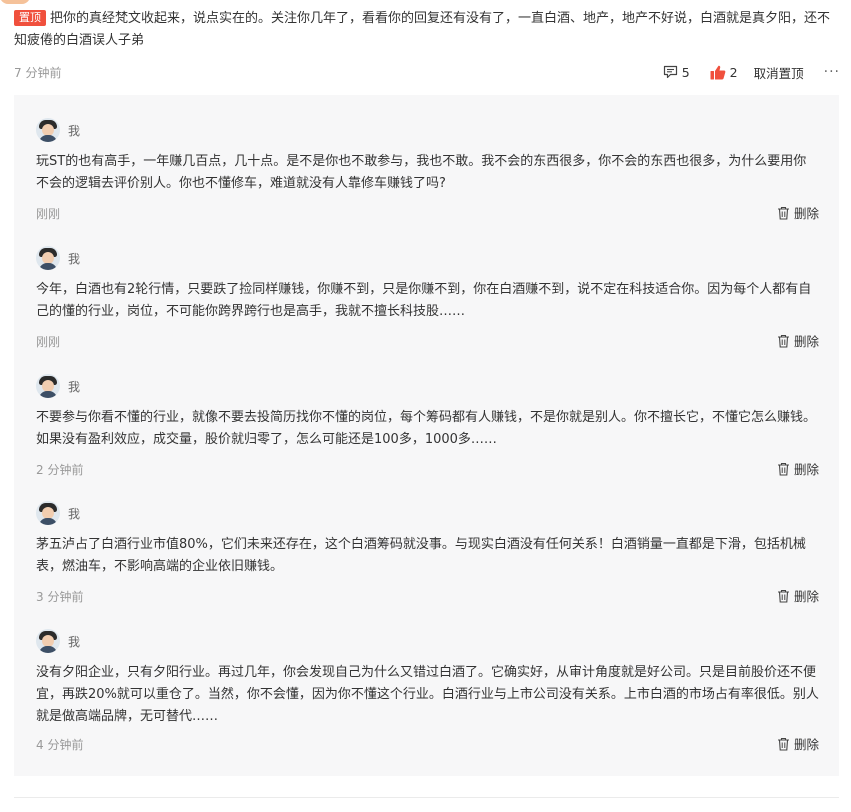 This screenshot has height=812, width=851. I want to click on unpin-button: 取消置顶, so click(779, 72).